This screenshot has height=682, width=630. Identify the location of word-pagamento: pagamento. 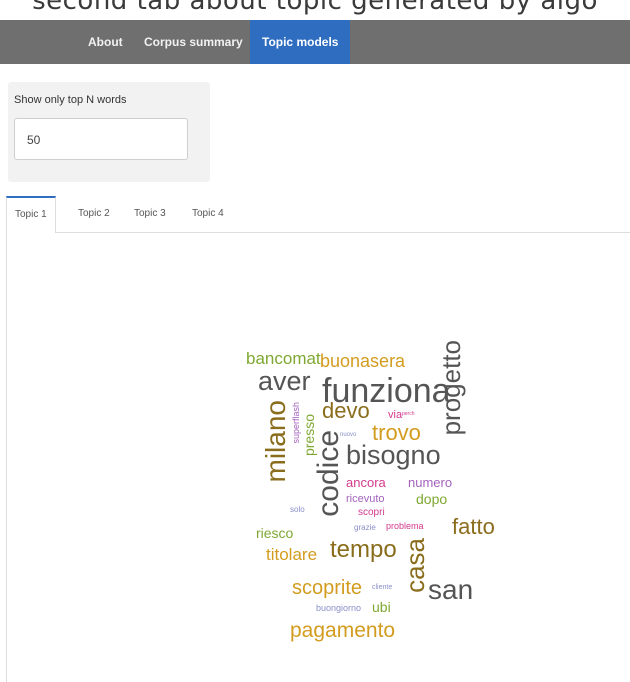
(343, 630).